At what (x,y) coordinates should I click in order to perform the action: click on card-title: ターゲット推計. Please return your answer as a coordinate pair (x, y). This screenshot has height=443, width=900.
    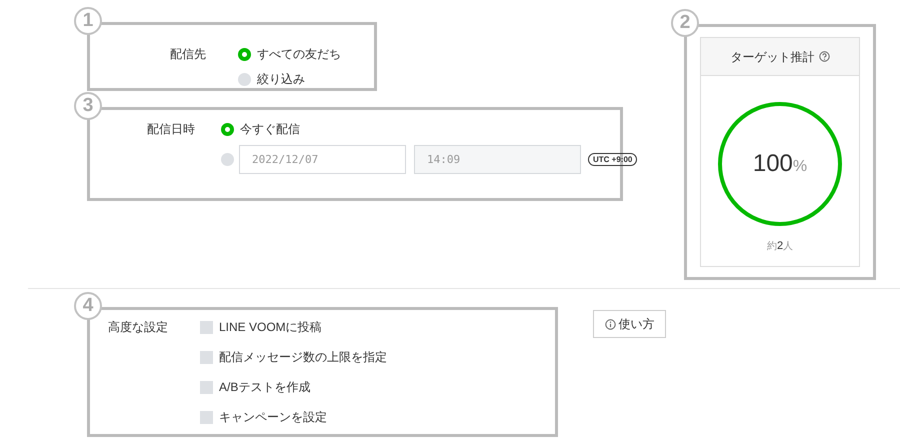
    Looking at the image, I should click on (772, 57).